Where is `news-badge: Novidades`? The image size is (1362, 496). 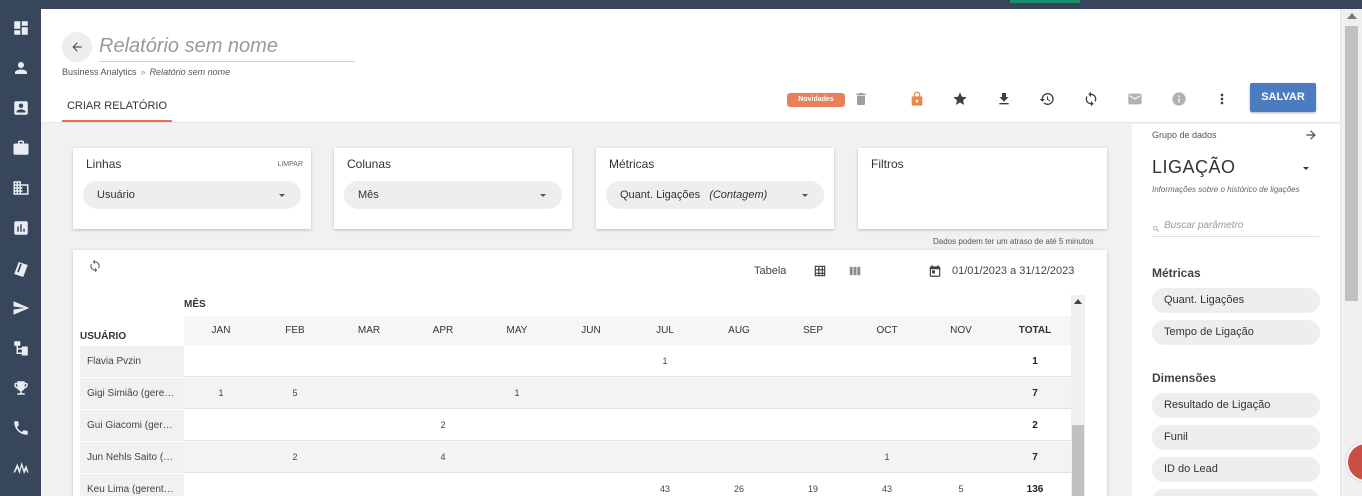
news-badge: Novidades is located at coordinates (816, 100).